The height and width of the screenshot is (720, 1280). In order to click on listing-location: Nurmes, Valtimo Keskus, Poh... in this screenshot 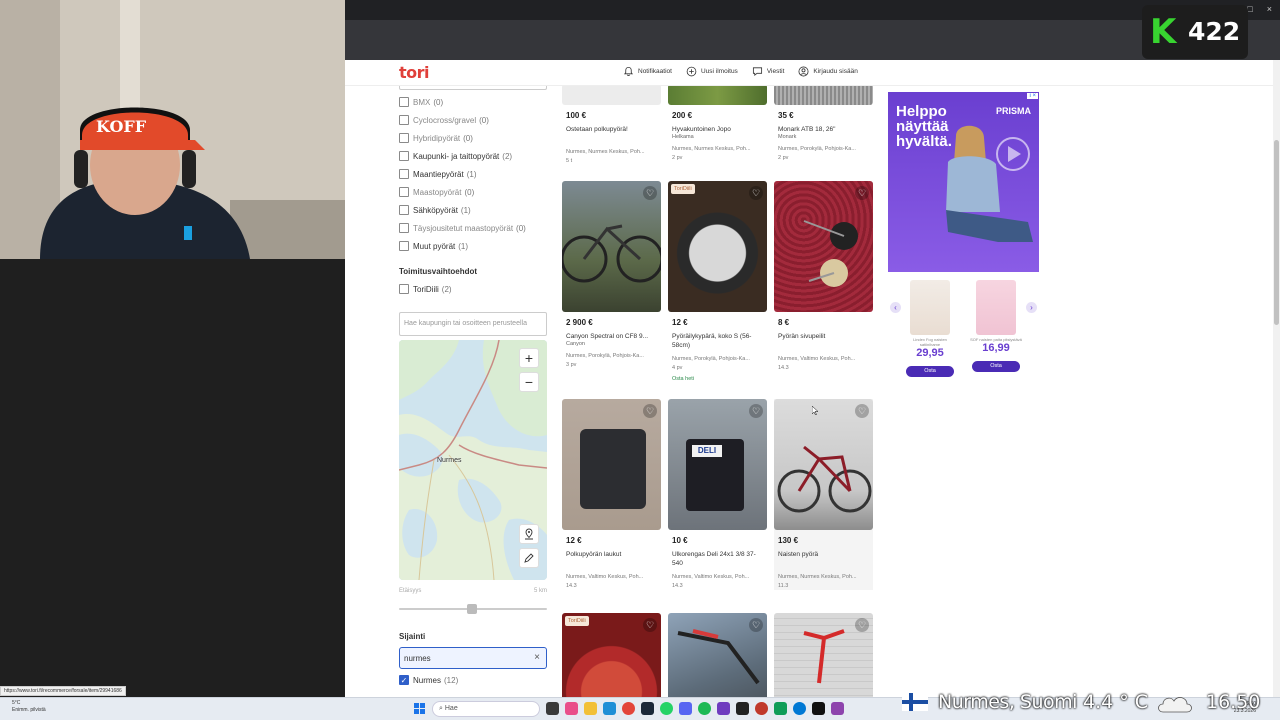, I will do `click(711, 577)`.